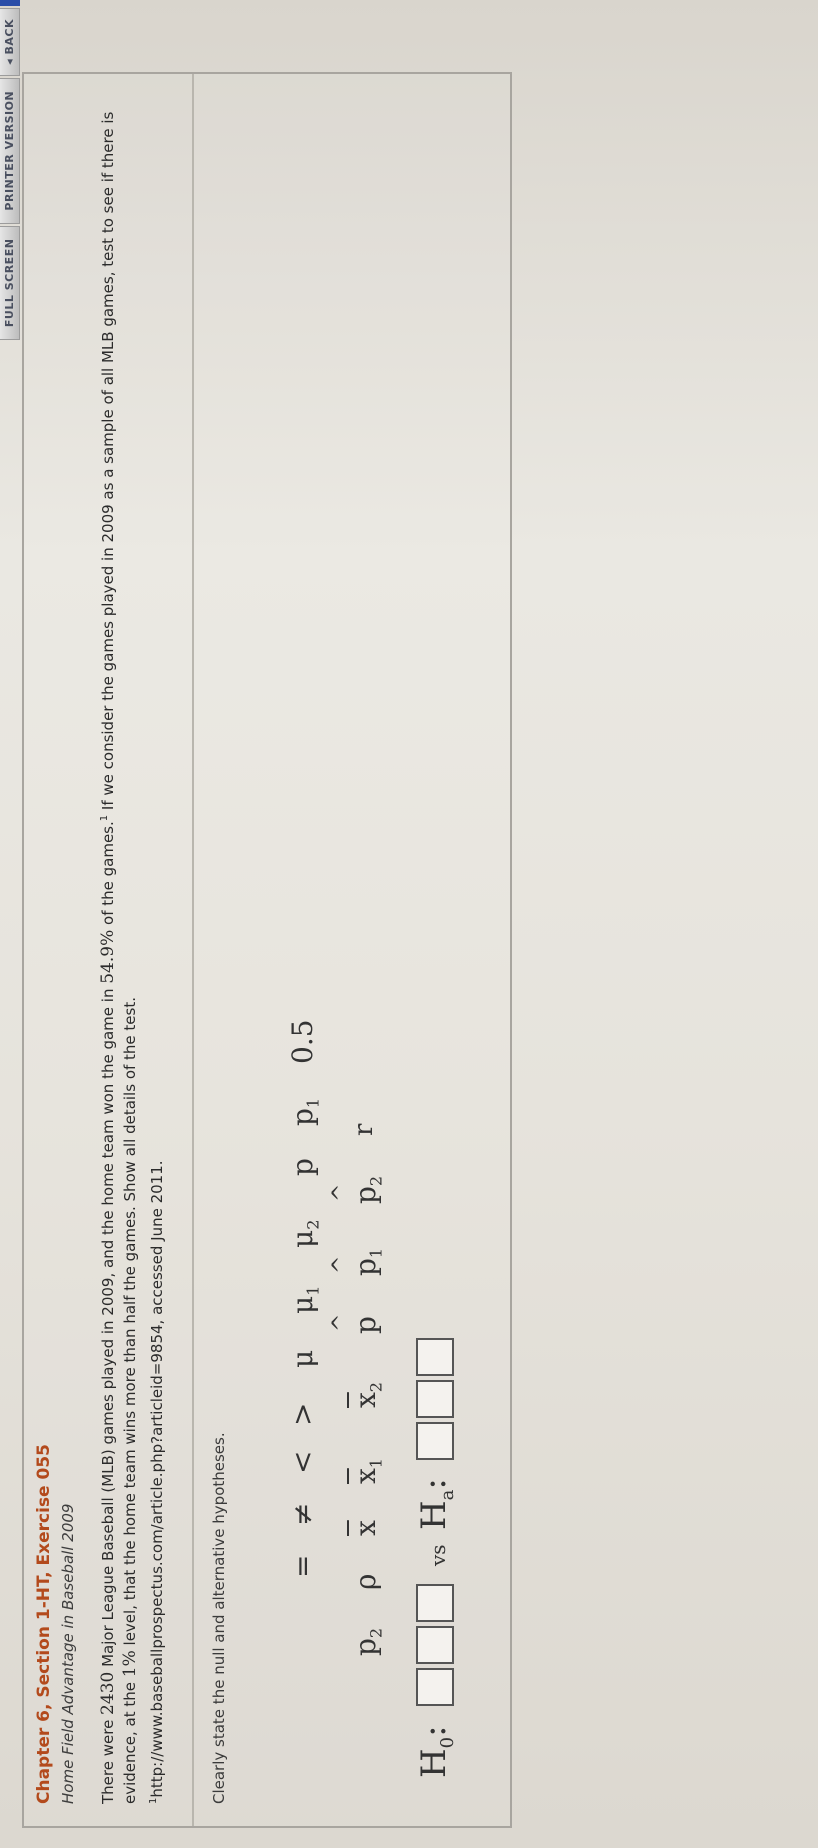 The image size is (818, 1848). What do you see at coordinates (302, 1167) in the screenshot?
I see `palette-p: p` at bounding box center [302, 1167].